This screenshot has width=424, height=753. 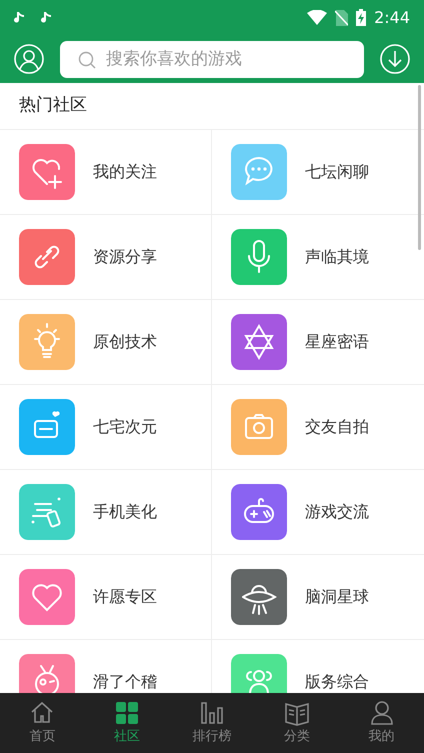 I want to click on search-icon, so click(x=87, y=59).